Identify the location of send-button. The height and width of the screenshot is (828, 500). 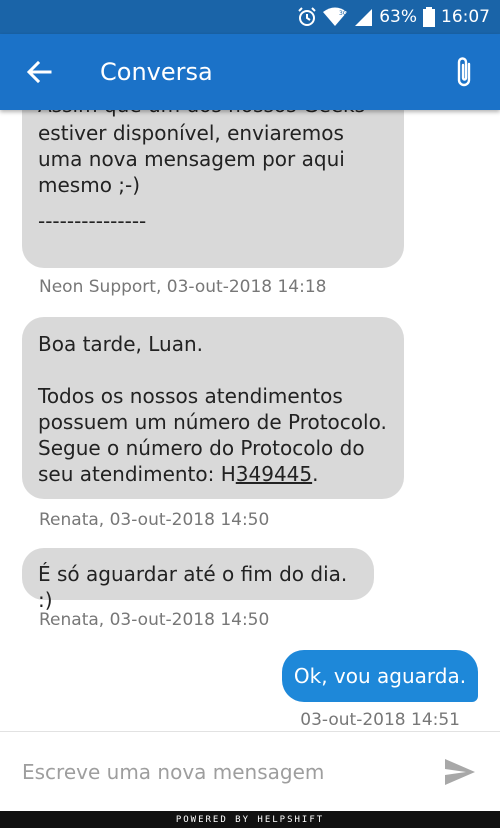
(460, 772).